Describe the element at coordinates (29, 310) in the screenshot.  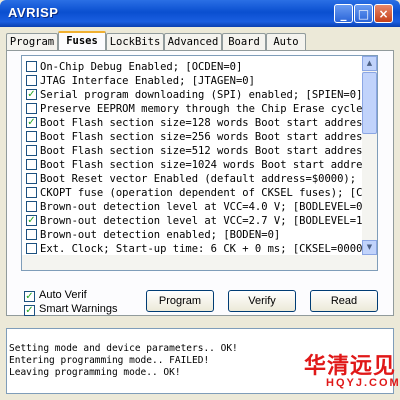
I see `smart-warnings-checkbox: ✓` at that location.